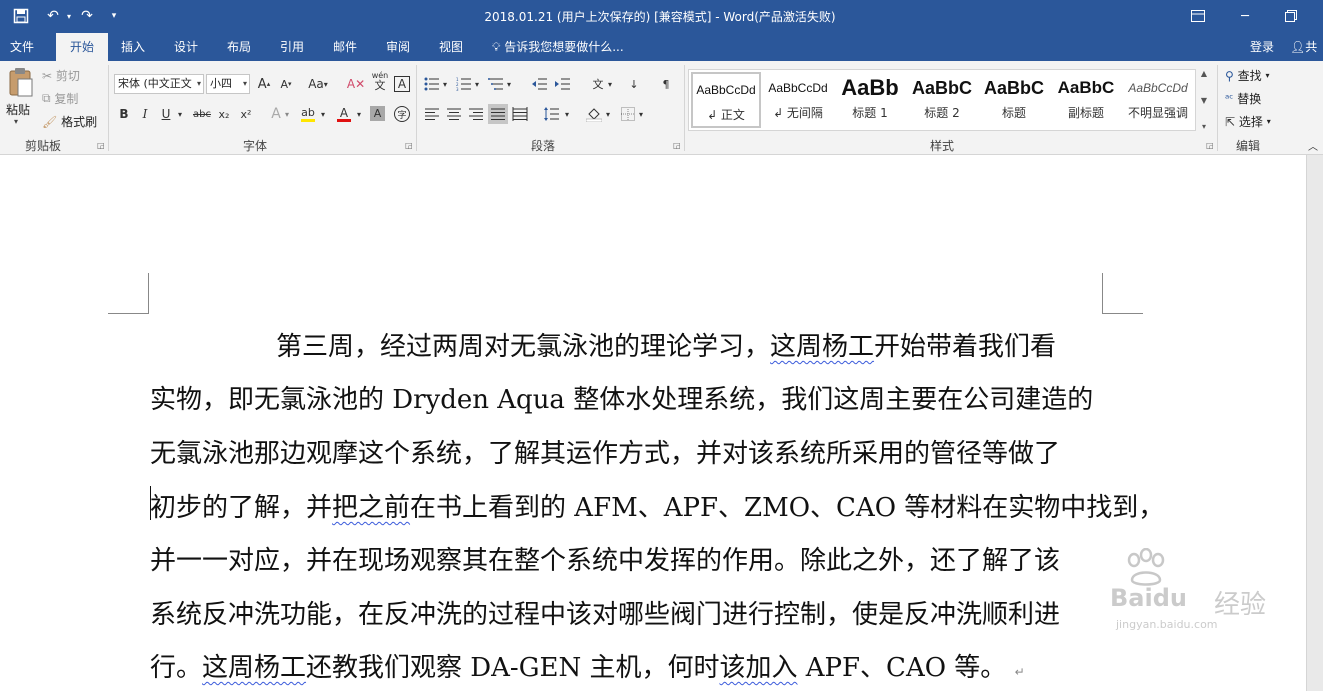 This screenshot has width=1323, height=691. Describe the element at coordinates (344, 114) in the screenshot. I see `font-color-icon: A` at that location.